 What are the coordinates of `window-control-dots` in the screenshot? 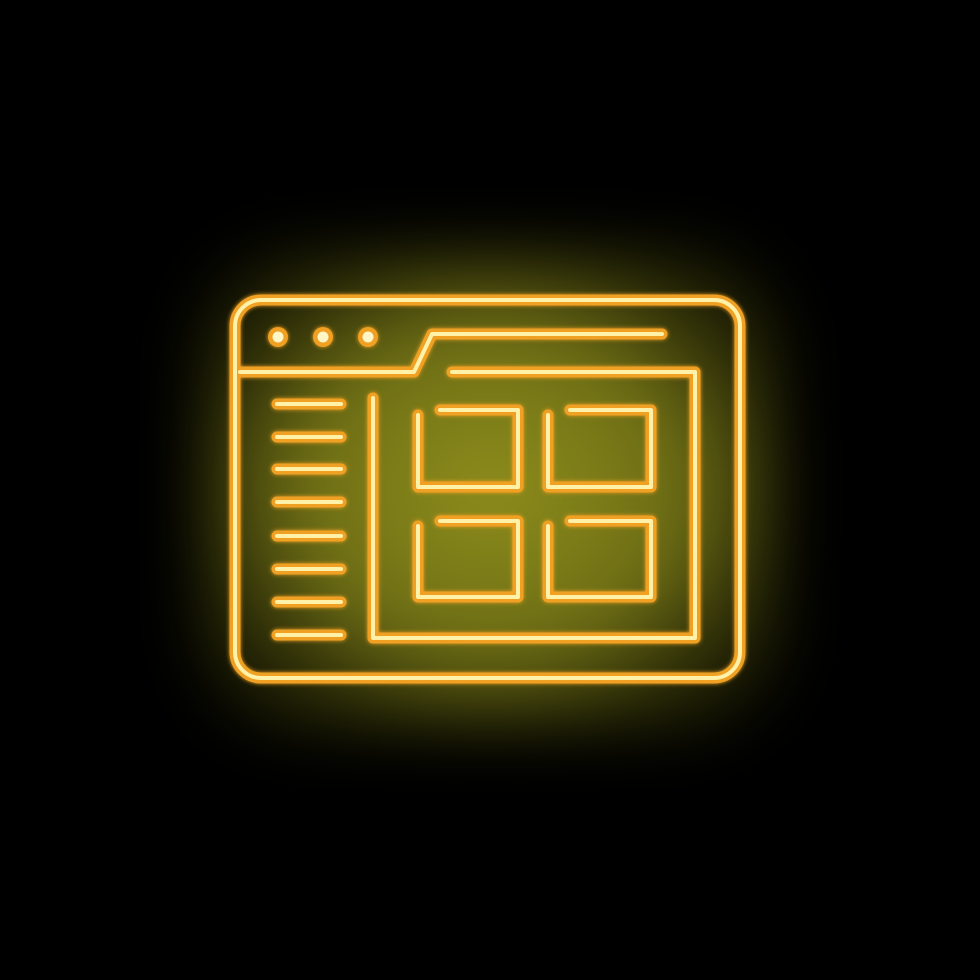 It's located at (323, 337).